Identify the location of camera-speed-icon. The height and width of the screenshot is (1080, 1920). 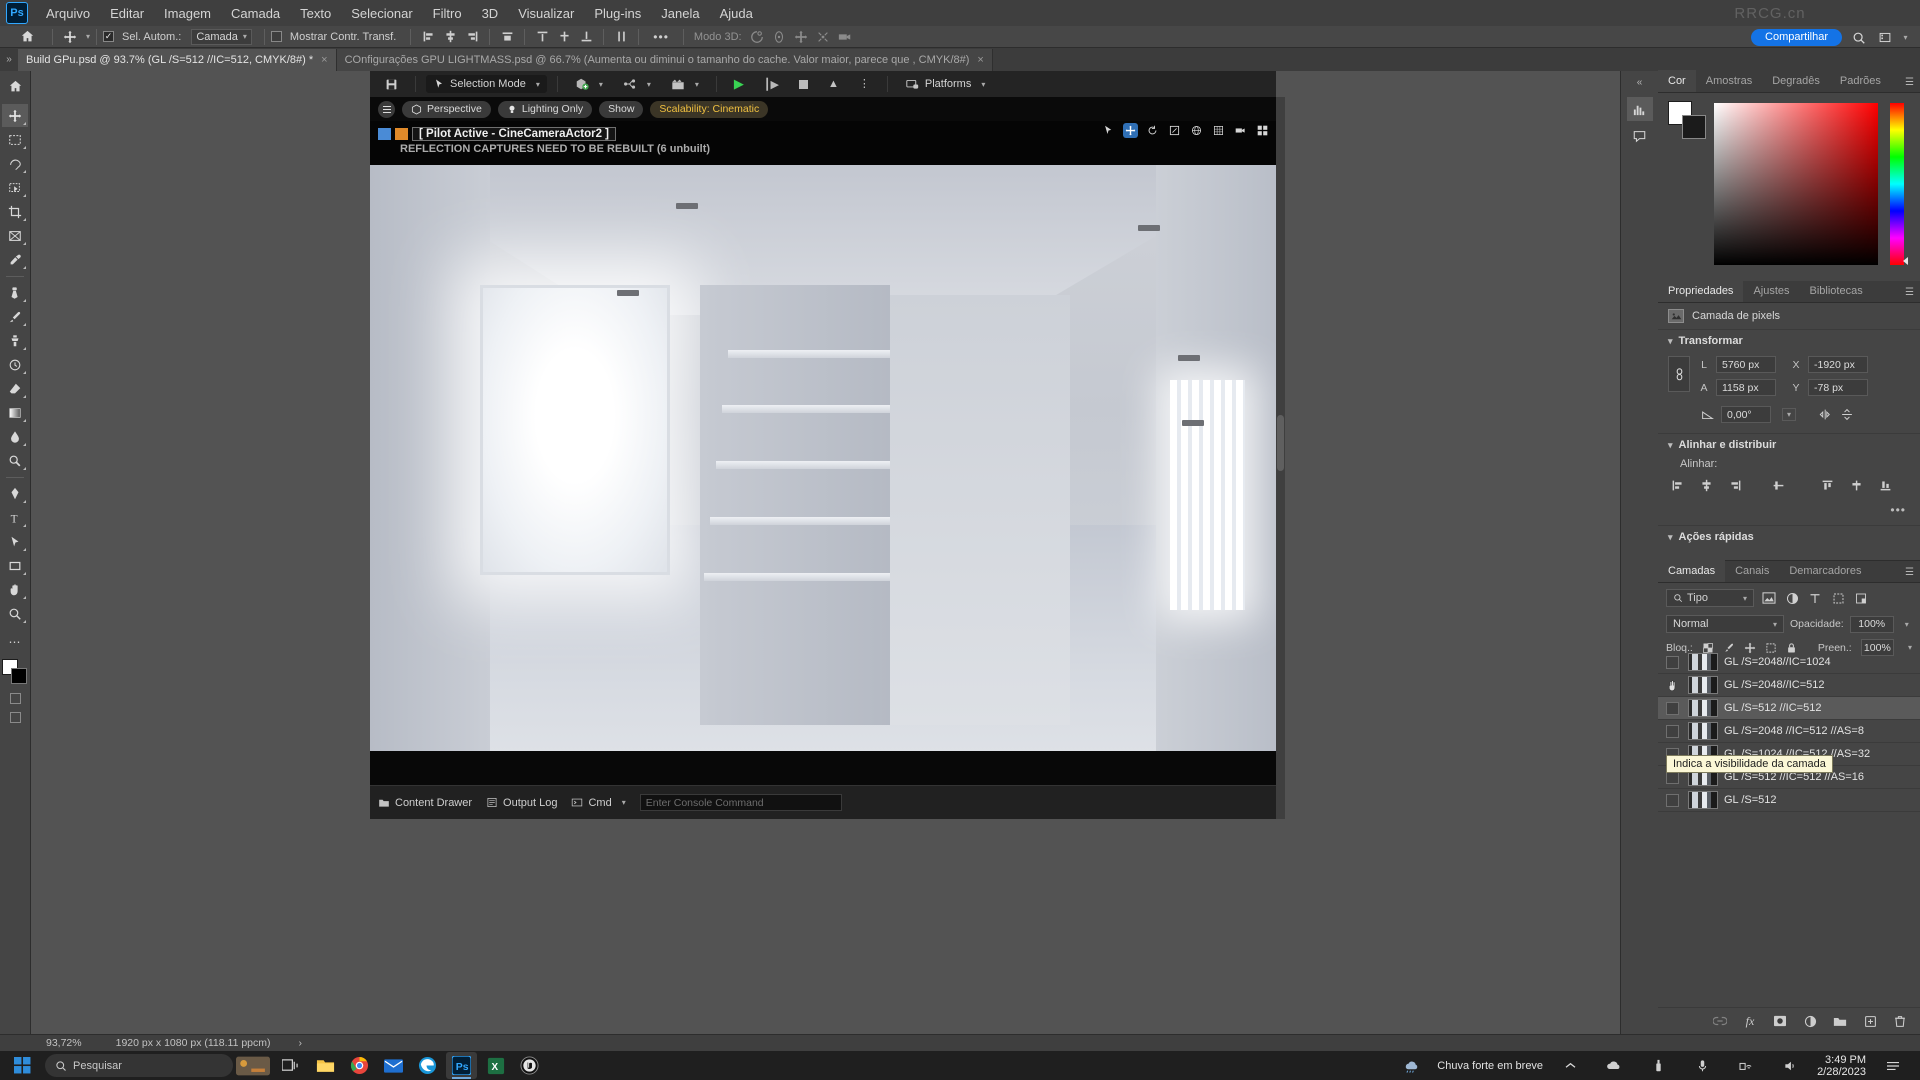
(1240, 130).